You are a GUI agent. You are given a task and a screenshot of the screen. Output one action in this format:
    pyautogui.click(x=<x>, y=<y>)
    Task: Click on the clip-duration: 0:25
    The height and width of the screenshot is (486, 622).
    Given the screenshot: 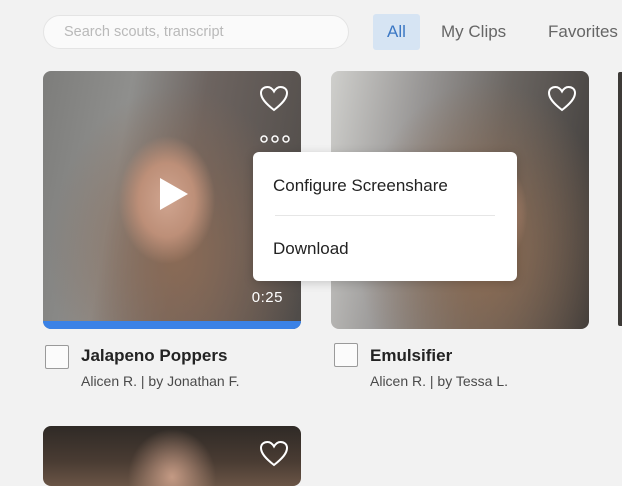 What is the action you would take?
    pyautogui.click(x=267, y=297)
    